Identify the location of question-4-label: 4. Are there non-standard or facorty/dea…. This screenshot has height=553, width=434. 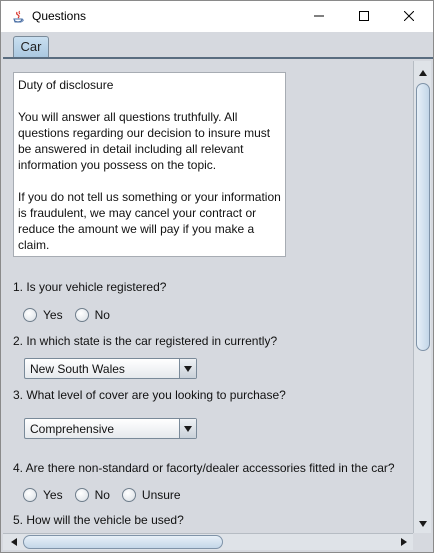
(204, 468).